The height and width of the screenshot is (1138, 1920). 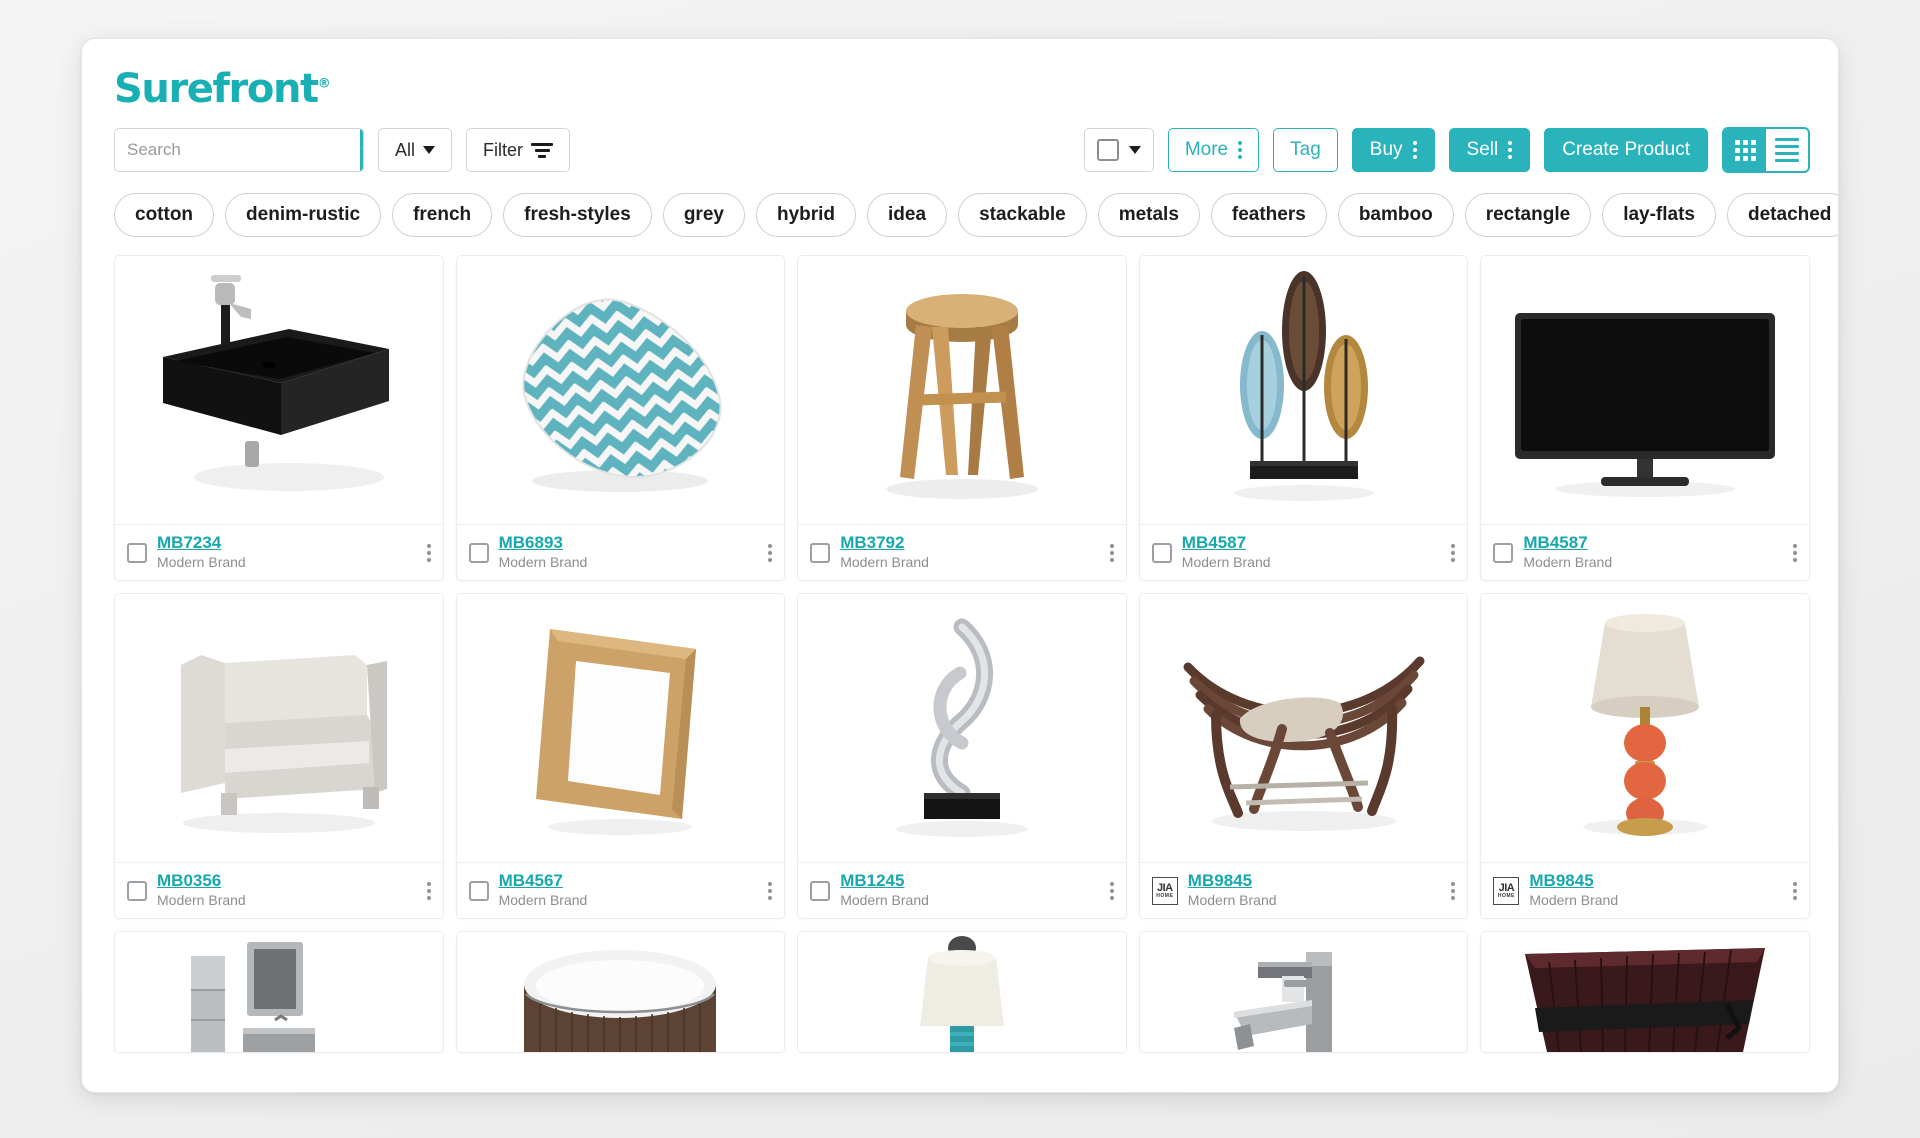 I want to click on jia-home-brandmark: JIA HOME, so click(x=1506, y=890).